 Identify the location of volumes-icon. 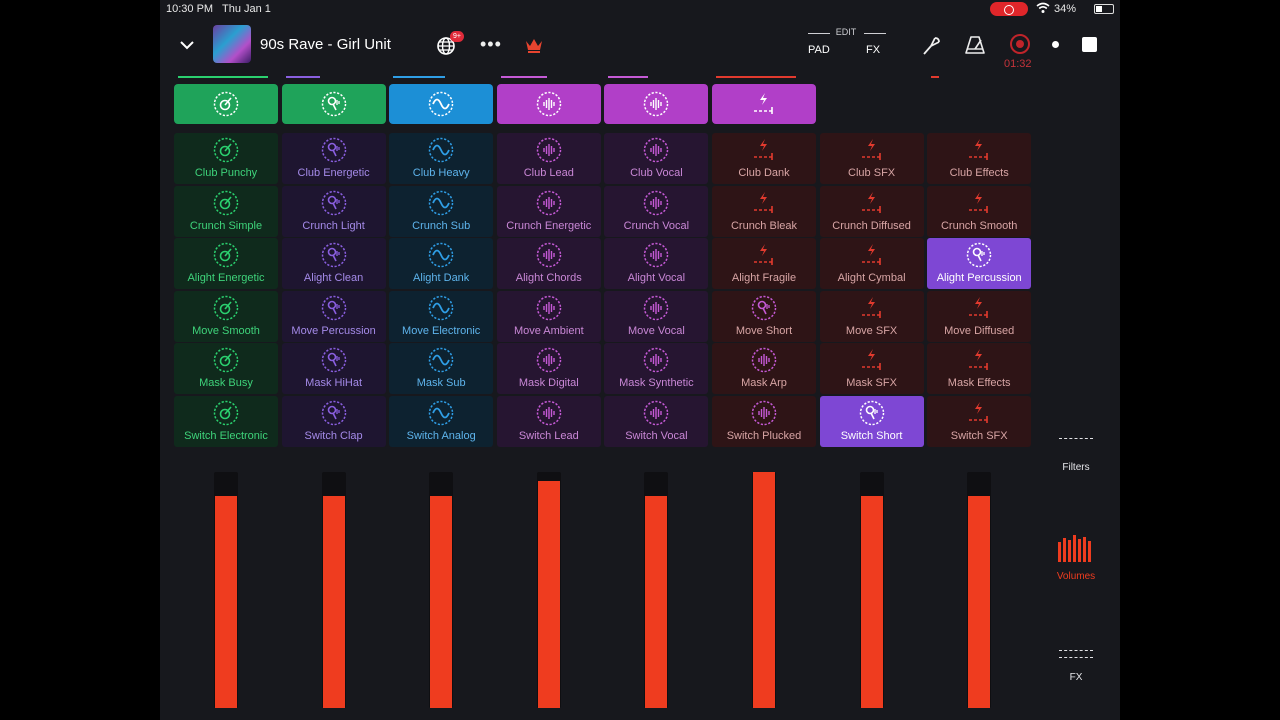
(1076, 547).